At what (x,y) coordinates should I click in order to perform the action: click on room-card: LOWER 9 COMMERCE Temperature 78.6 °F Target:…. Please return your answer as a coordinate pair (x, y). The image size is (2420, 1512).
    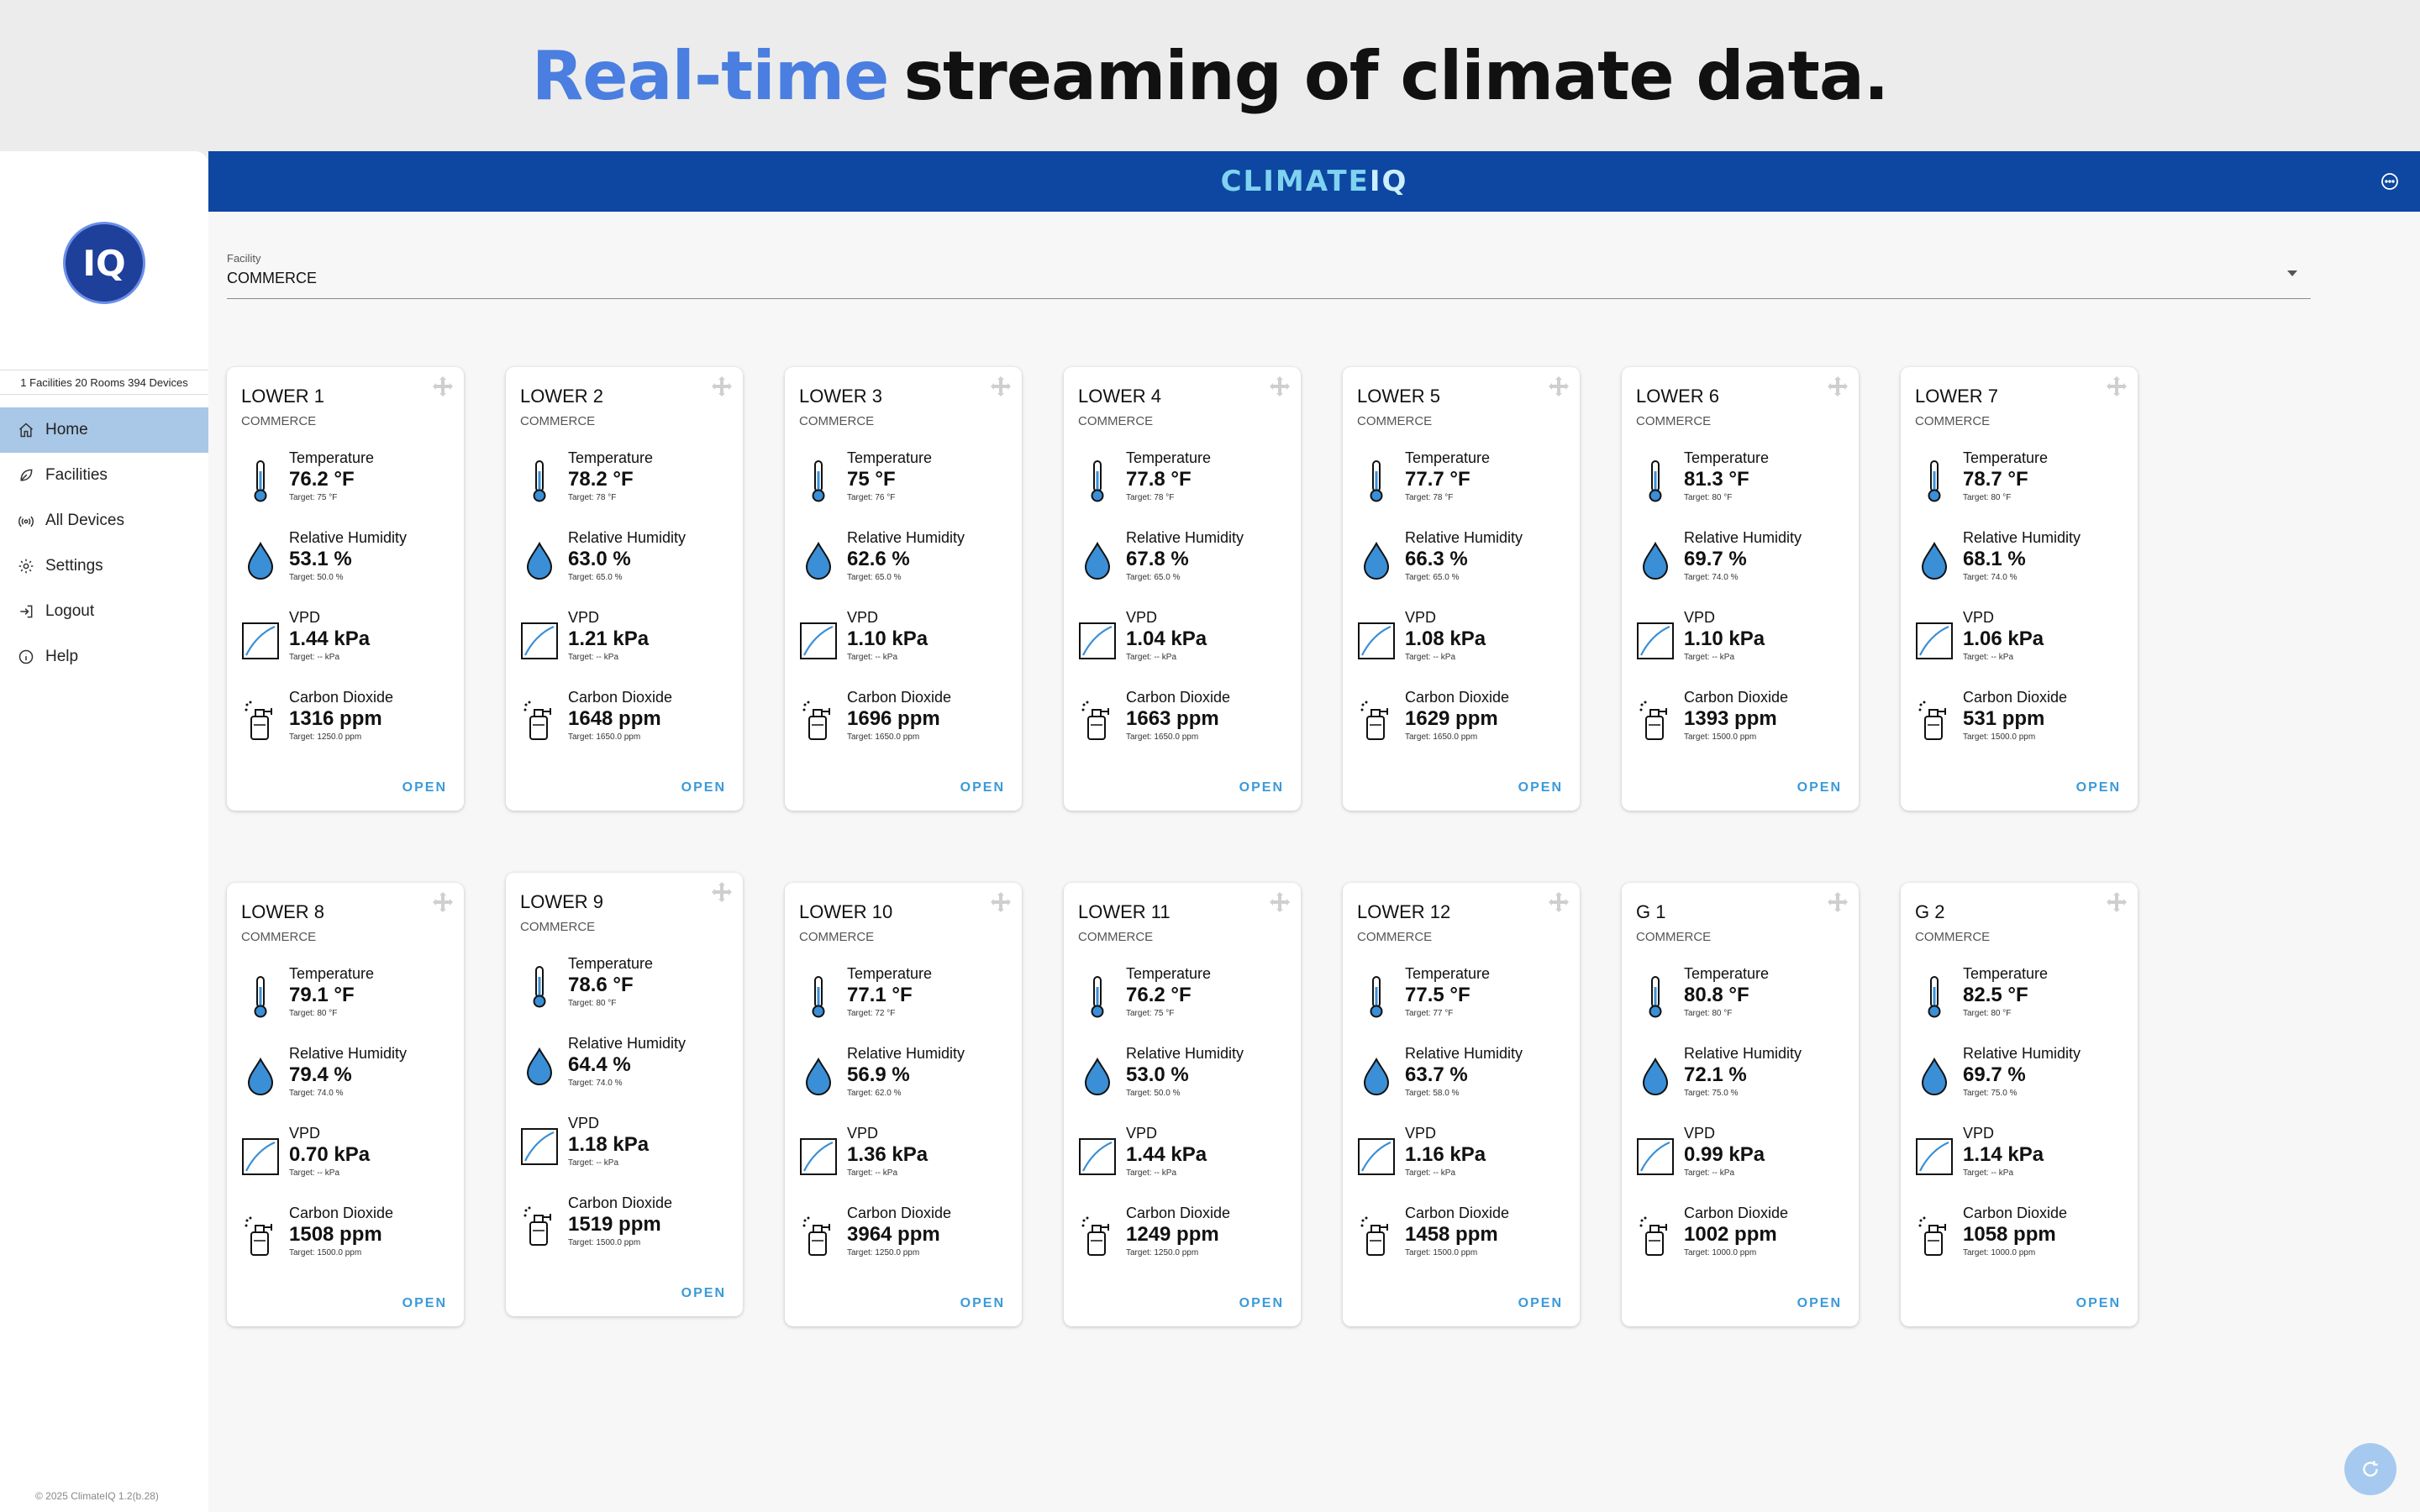
    Looking at the image, I should click on (624, 1094).